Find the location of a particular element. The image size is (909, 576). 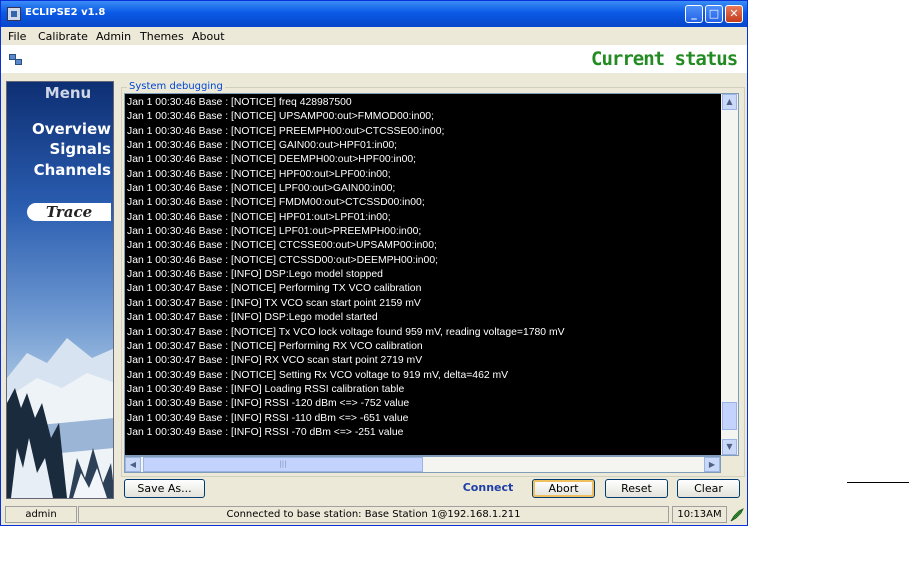

debug-group-label: System debugging is located at coordinates (176, 86).